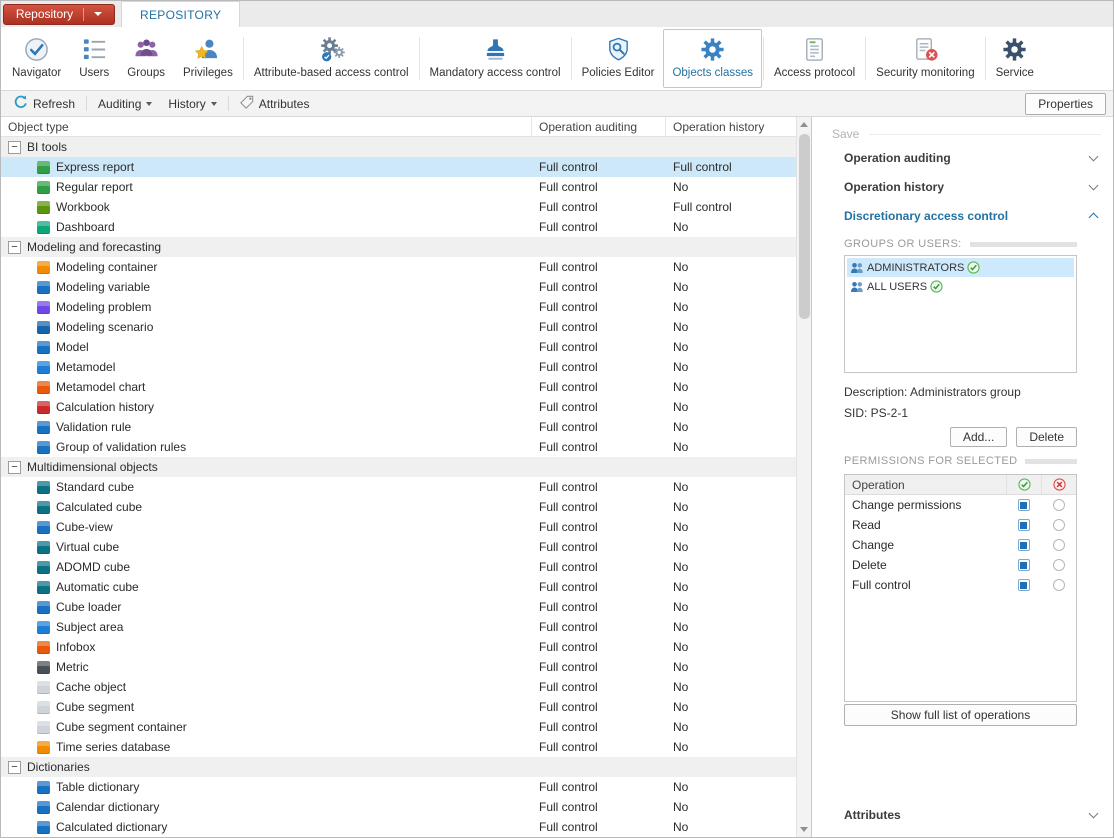 This screenshot has height=838, width=1114. What do you see at coordinates (398, 187) in the screenshot?
I see `table-row: Regular report Full control No` at bounding box center [398, 187].